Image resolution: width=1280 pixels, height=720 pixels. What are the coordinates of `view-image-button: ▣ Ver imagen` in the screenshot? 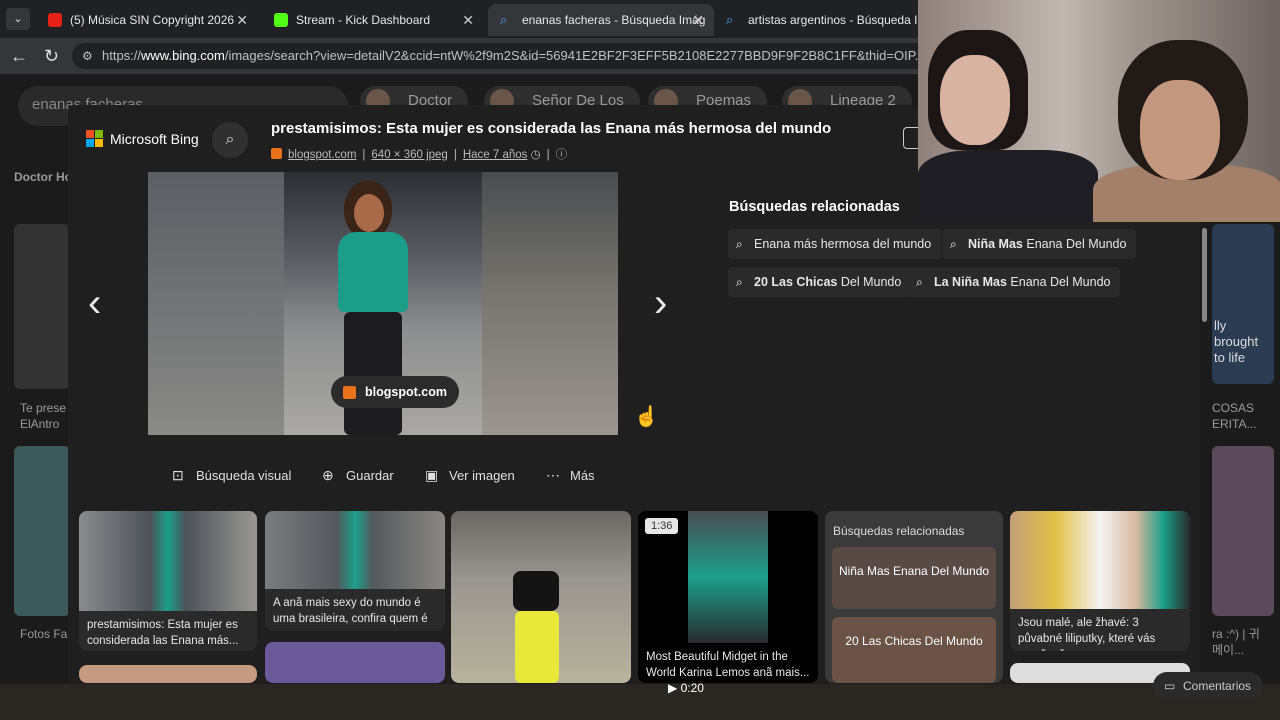 It's located at (470, 475).